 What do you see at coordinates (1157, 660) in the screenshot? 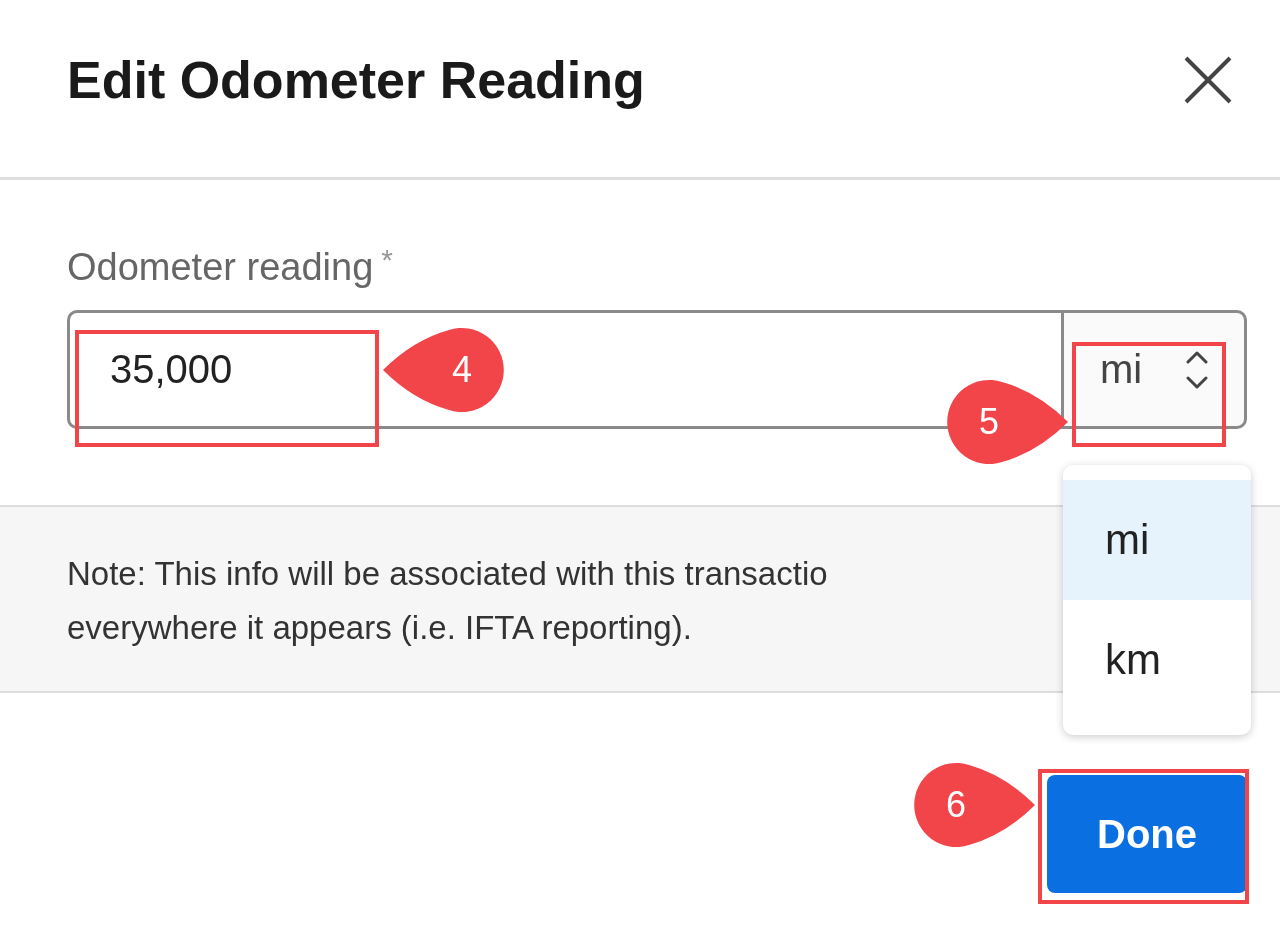
I see `unit-option: km` at bounding box center [1157, 660].